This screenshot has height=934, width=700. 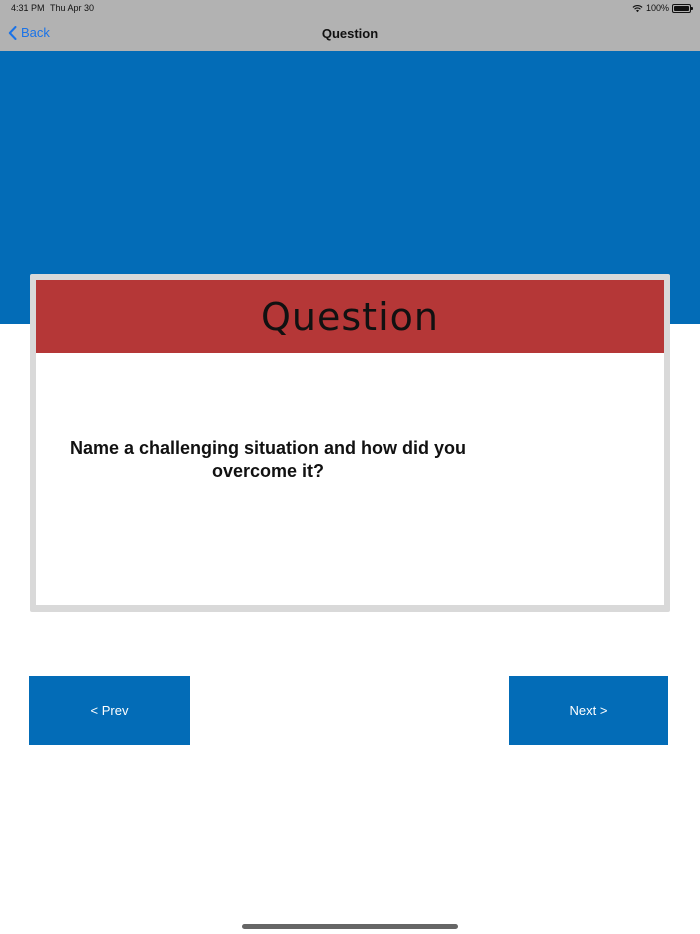 I want to click on status-bar: 4:31 PM Thu Apr 30 100%, so click(x=350, y=8).